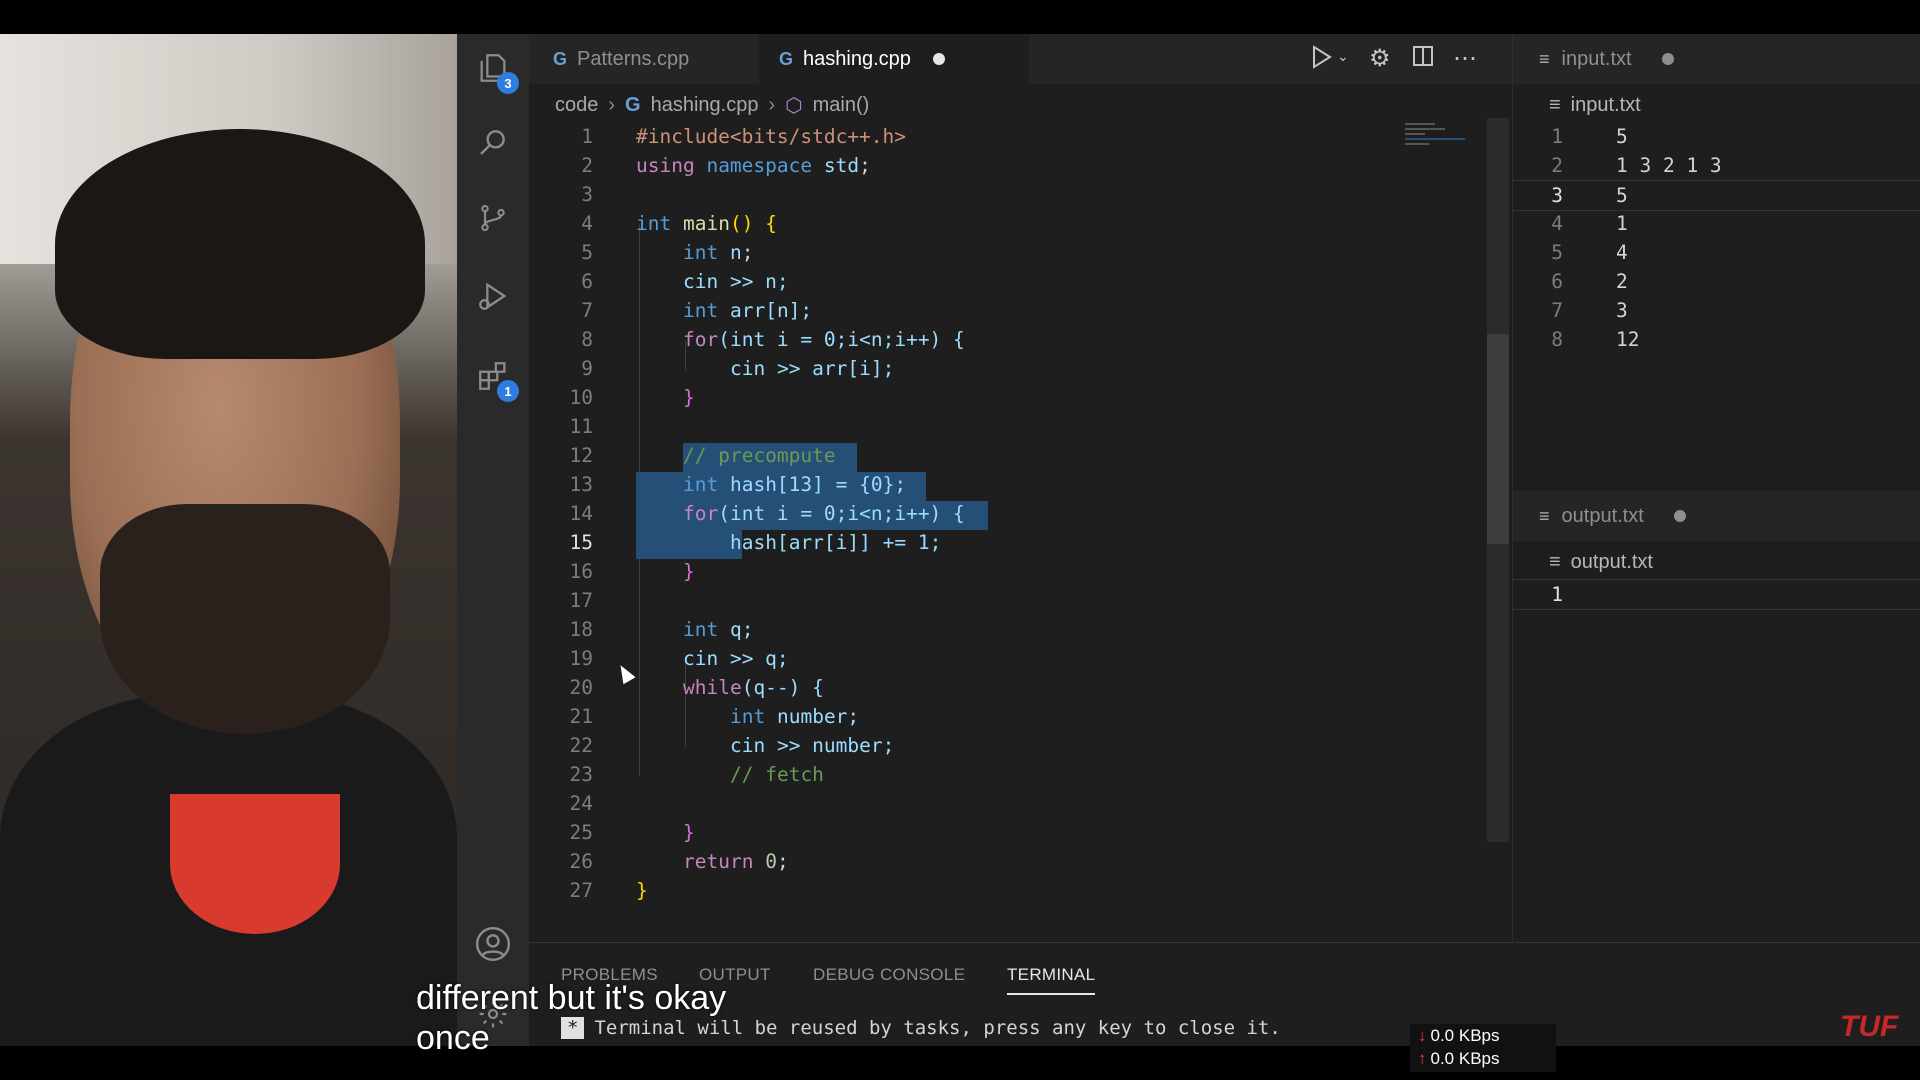 The height and width of the screenshot is (1080, 1920). I want to click on breadcrumb: code › G hashing.cpp › ⬡ main(), so click(712, 105).